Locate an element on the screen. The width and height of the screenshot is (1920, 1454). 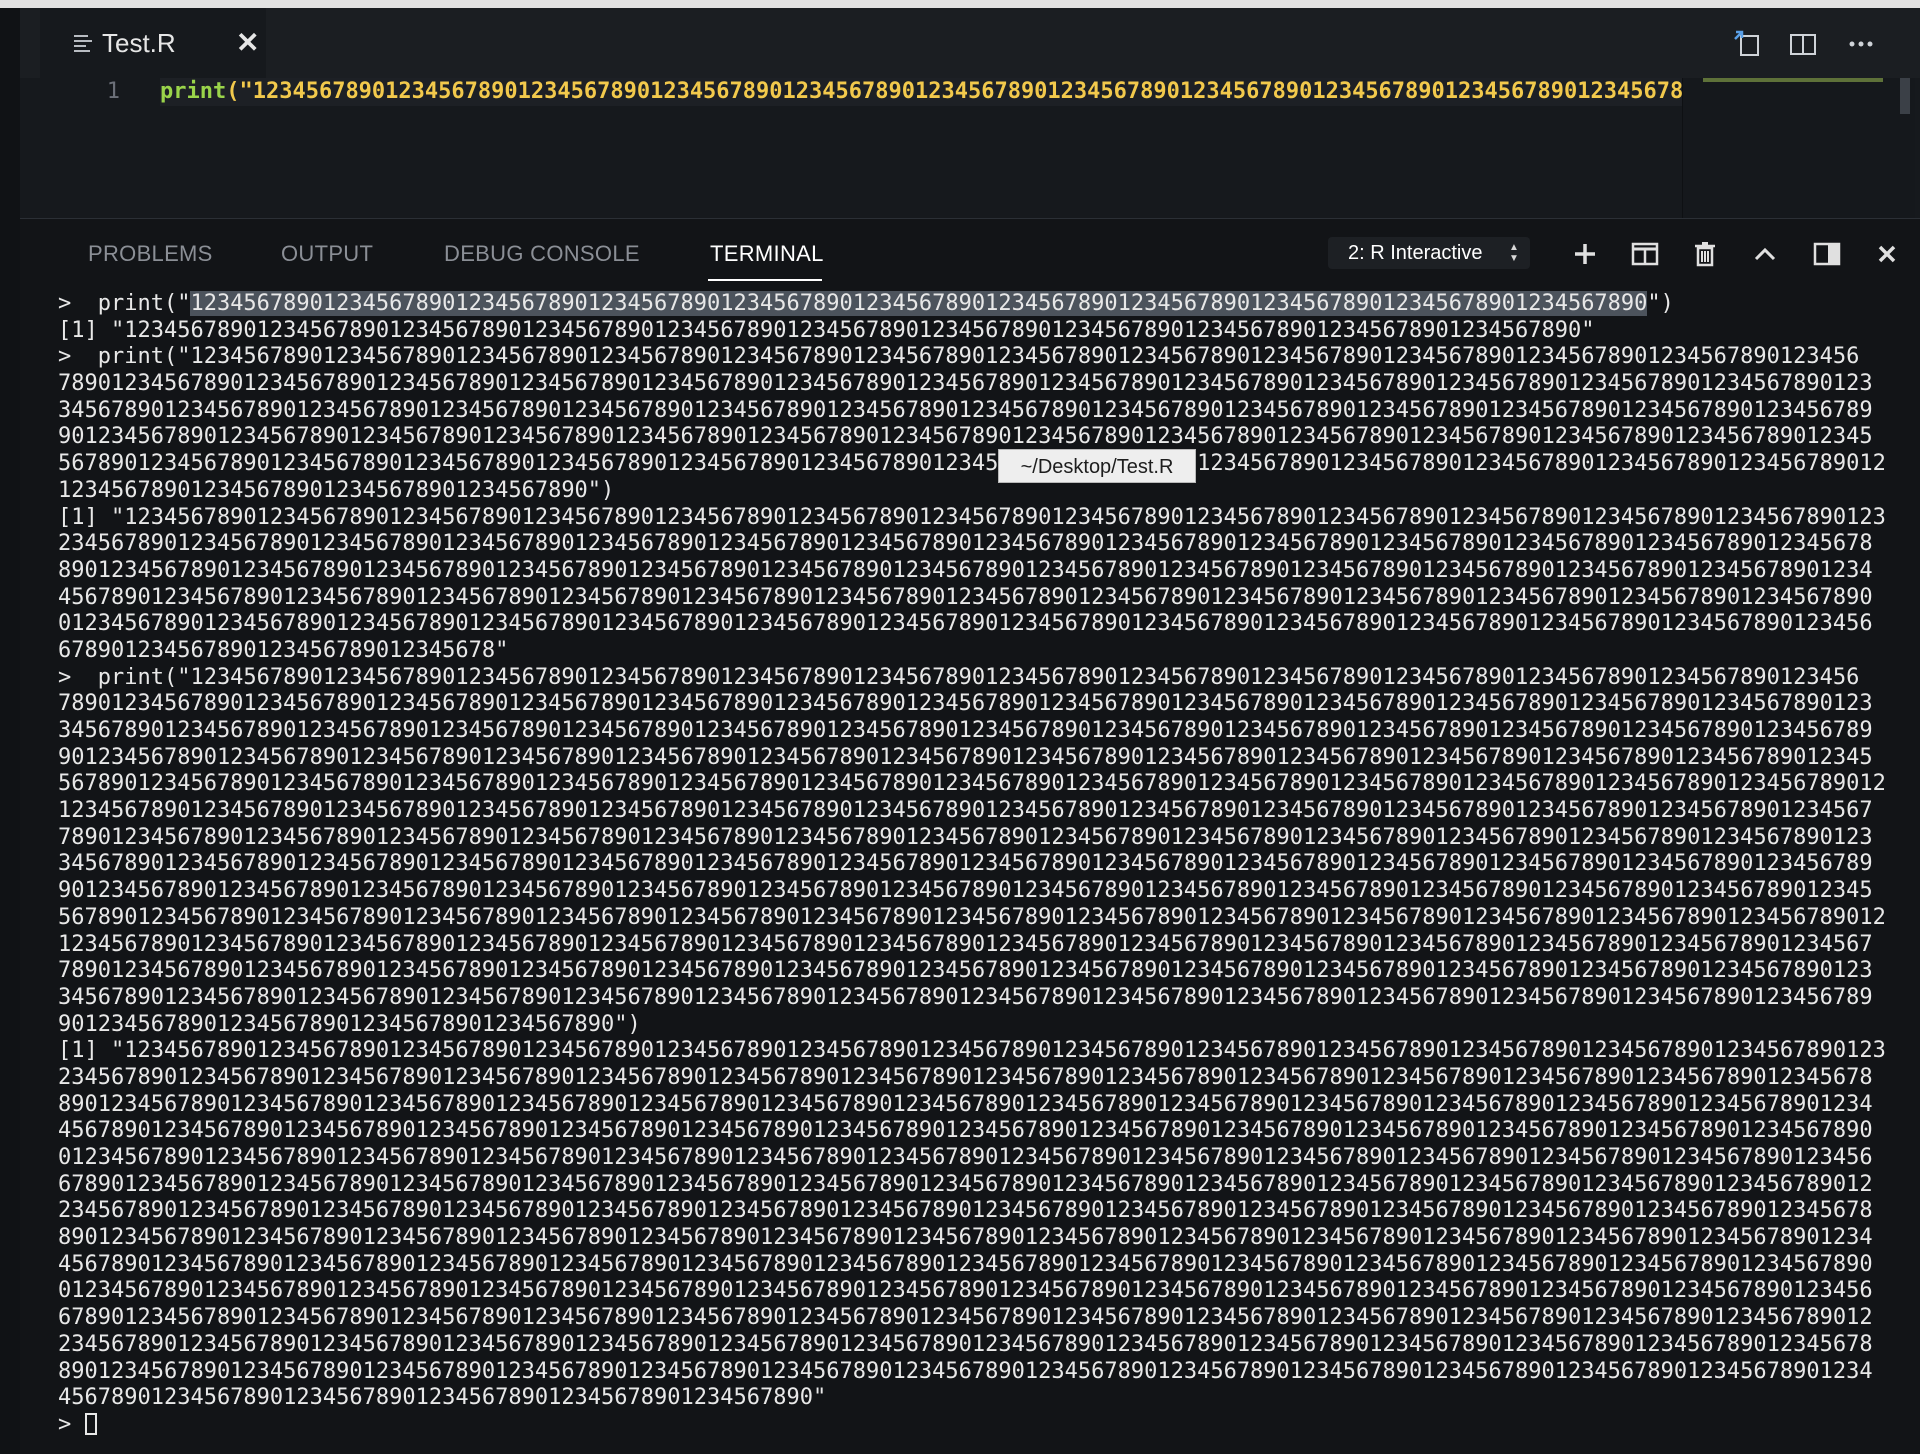
editor-tab-bar: Test.R ✕ is located at coordinates (970, 43).